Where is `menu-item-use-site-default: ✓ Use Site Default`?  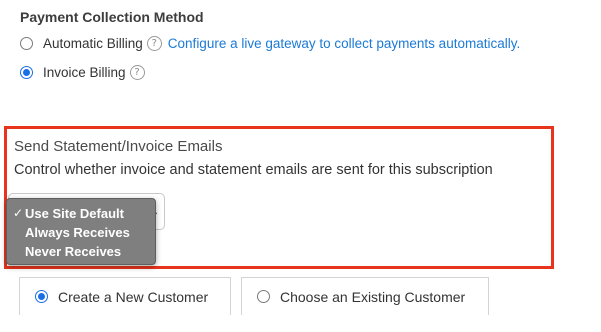
menu-item-use-site-default: ✓ Use Site Default is located at coordinates (81, 213).